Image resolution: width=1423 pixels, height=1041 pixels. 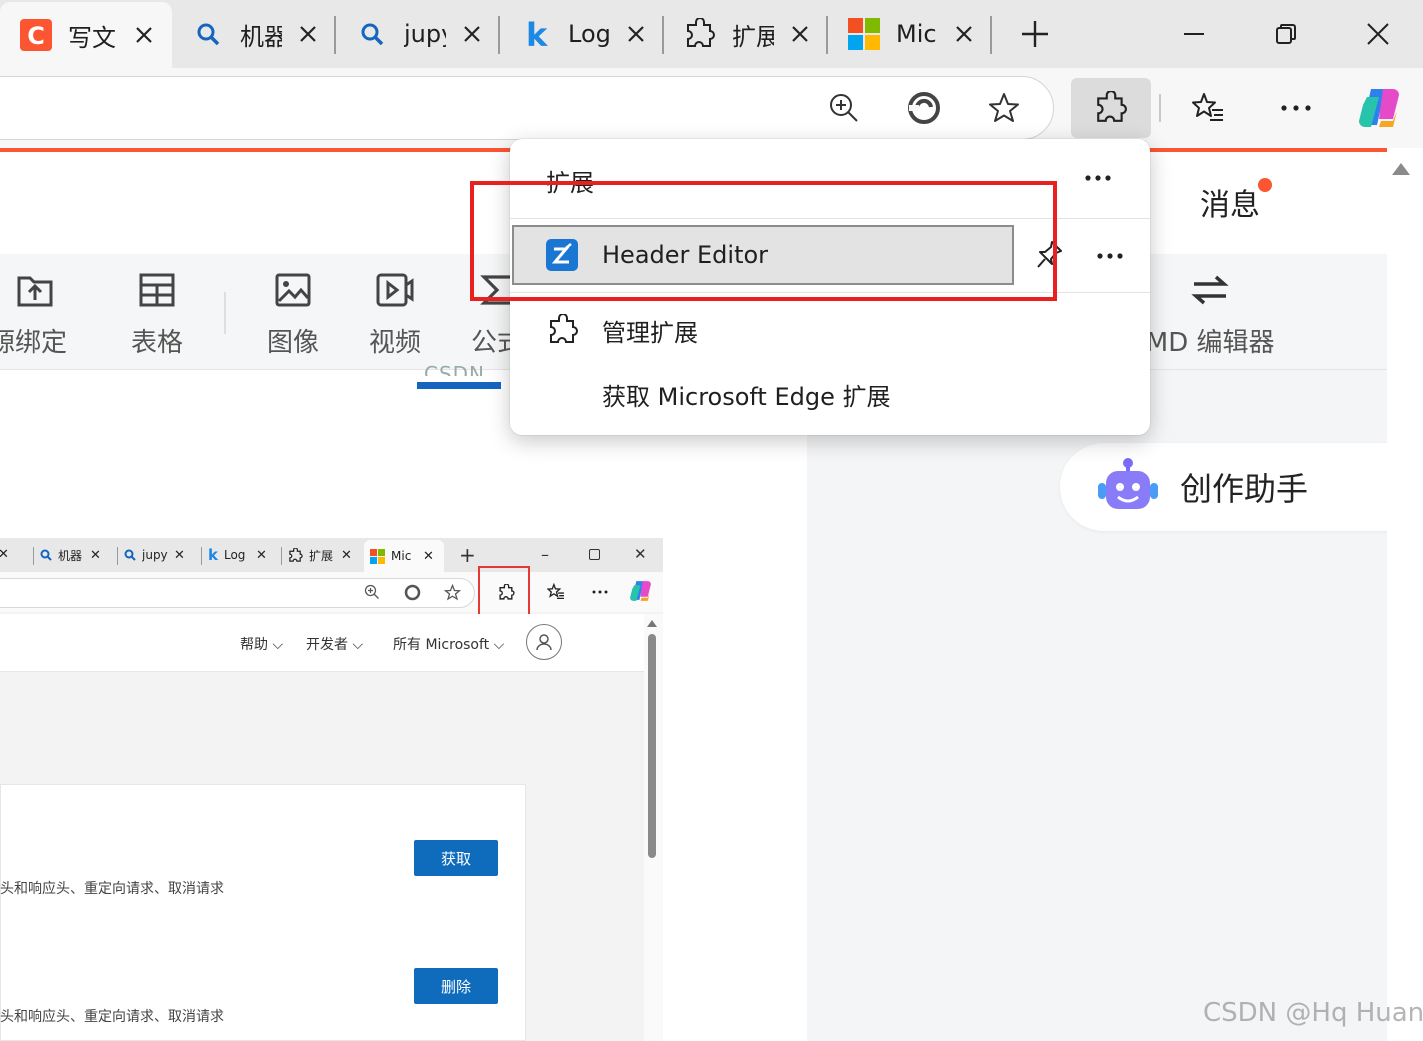 What do you see at coordinates (70, 555) in the screenshot?
I see `tab-title: 机器` at bounding box center [70, 555].